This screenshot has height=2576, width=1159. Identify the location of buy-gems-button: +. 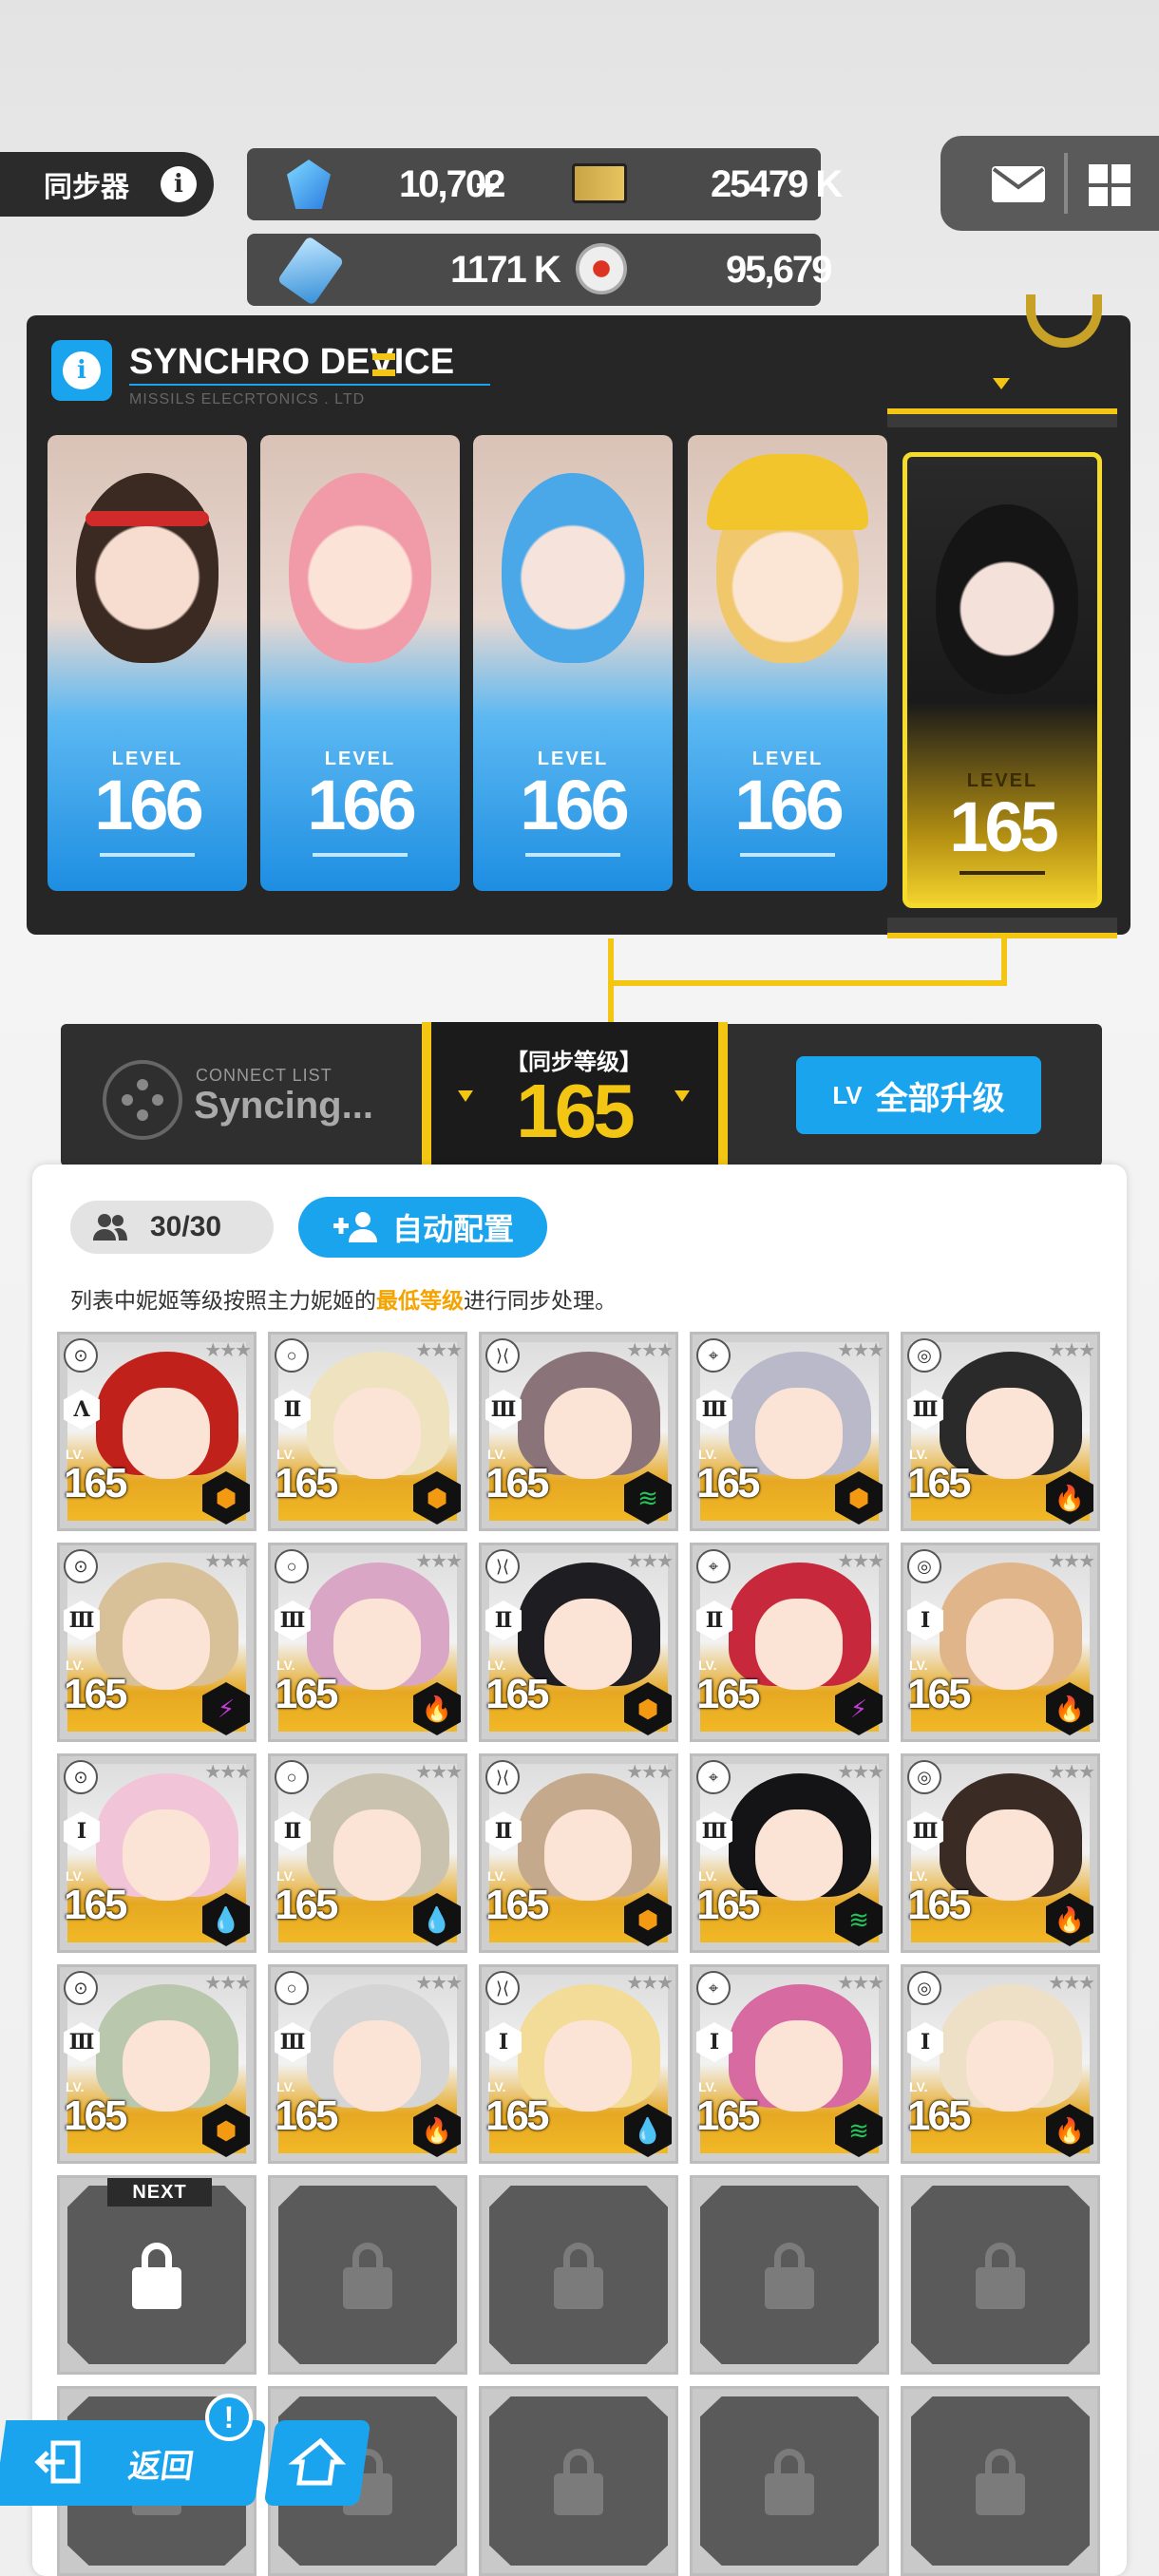
(488, 185).